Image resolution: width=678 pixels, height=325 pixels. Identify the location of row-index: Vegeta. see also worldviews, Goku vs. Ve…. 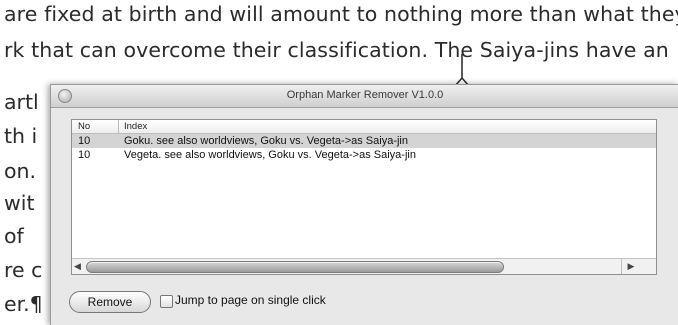
(270, 155).